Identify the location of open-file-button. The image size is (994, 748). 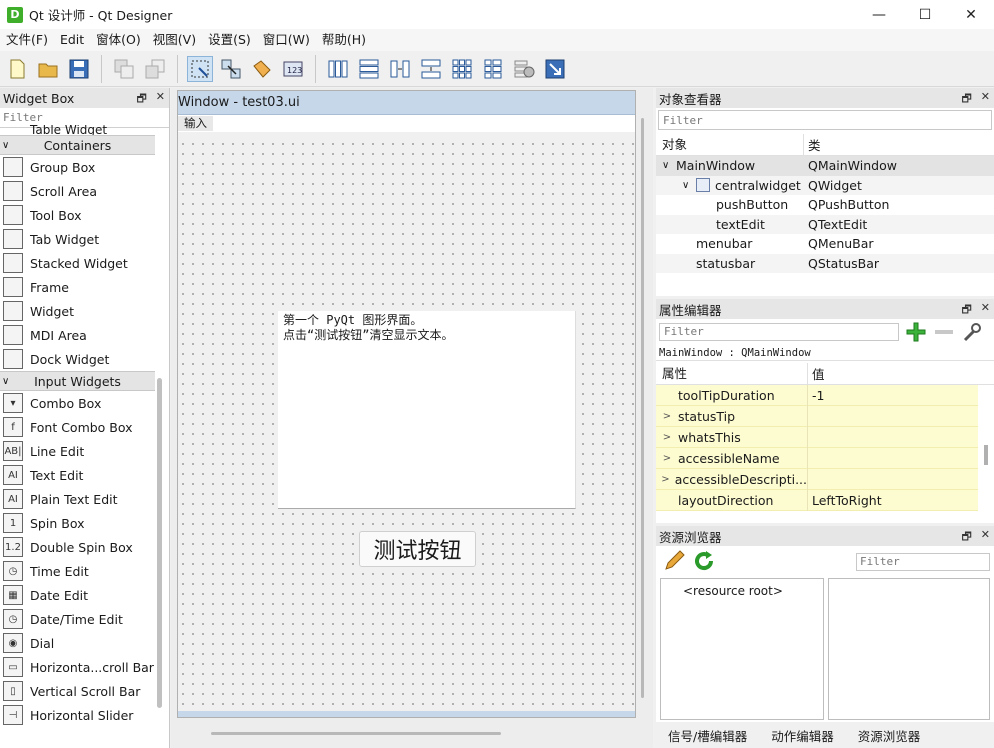
(48, 69).